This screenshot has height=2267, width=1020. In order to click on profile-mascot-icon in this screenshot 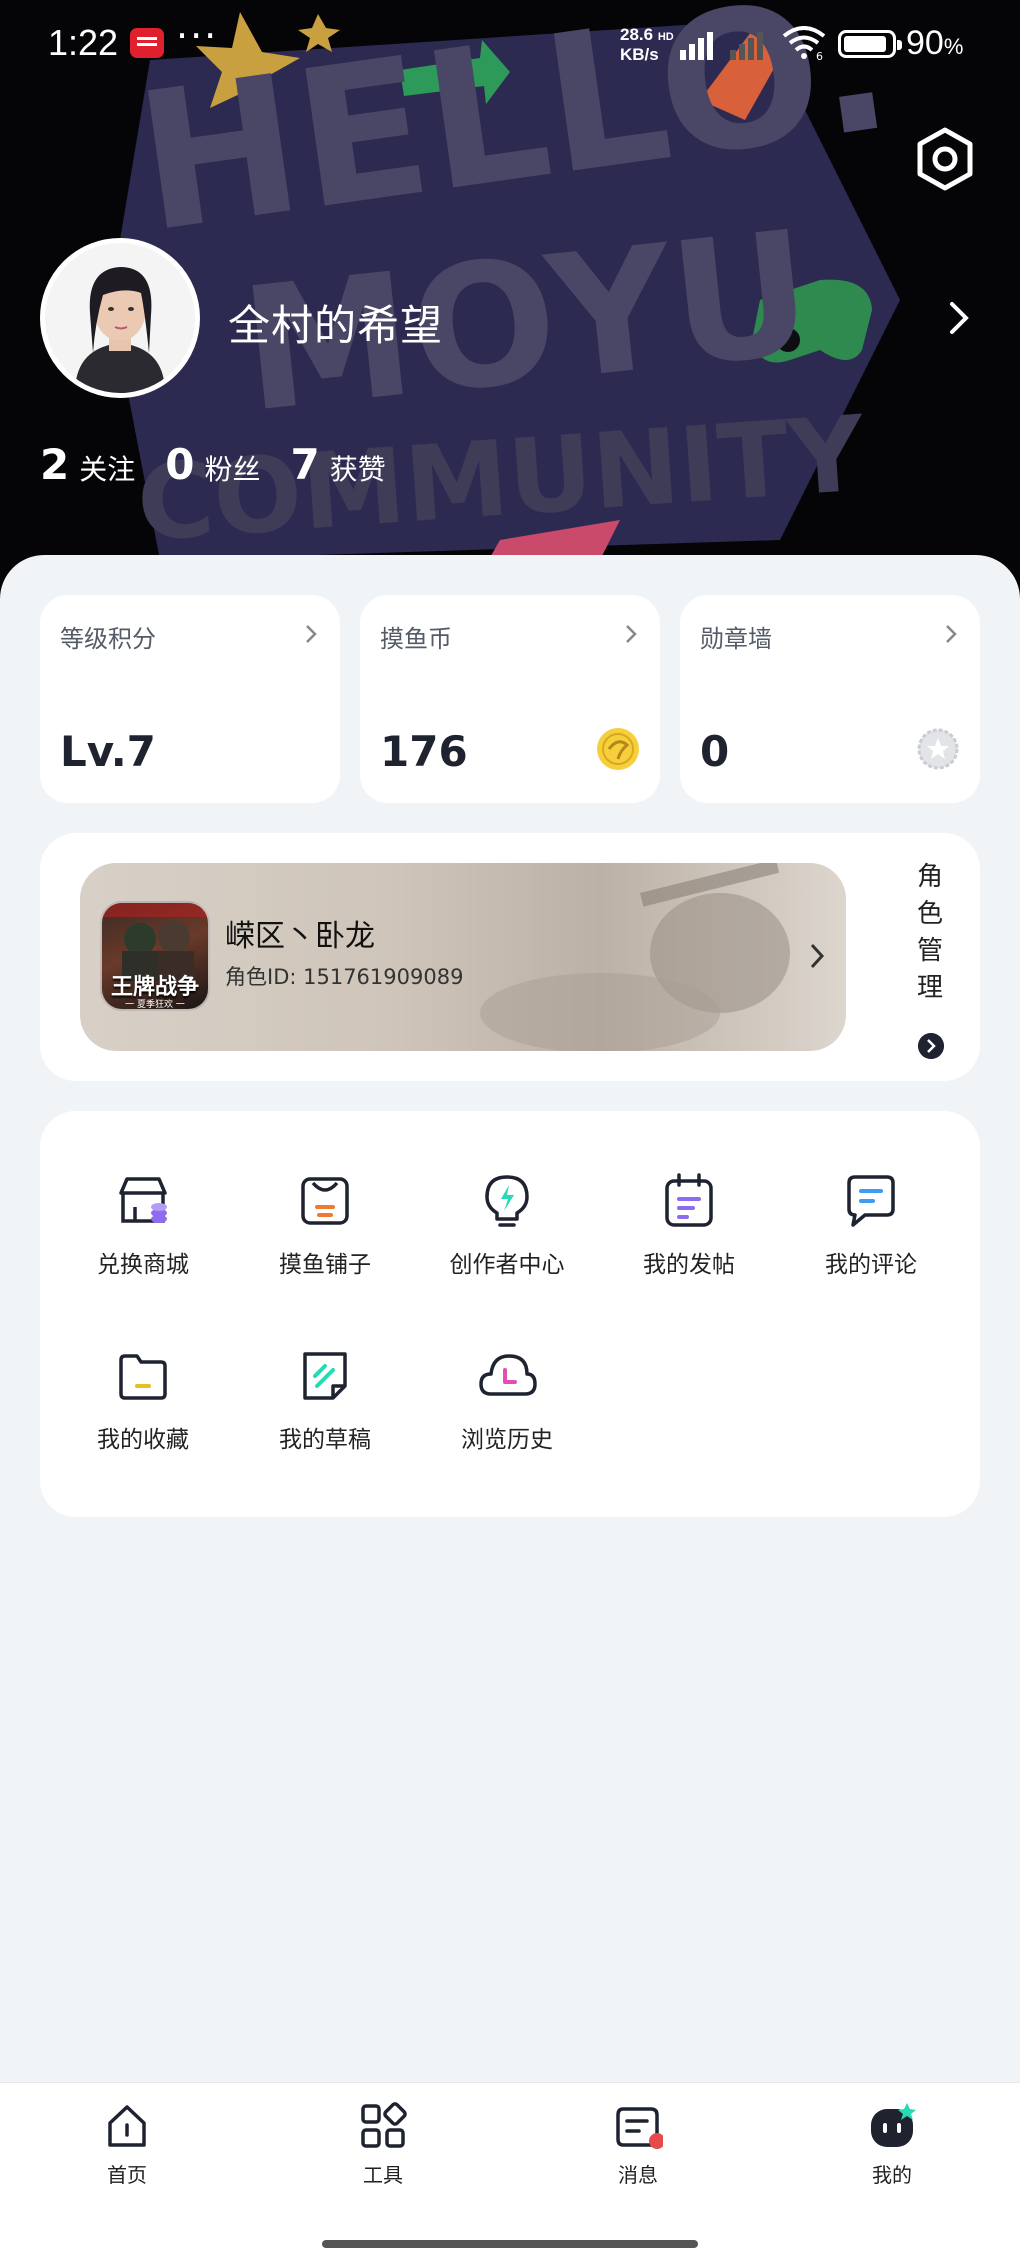, I will do `click(893, 2125)`.